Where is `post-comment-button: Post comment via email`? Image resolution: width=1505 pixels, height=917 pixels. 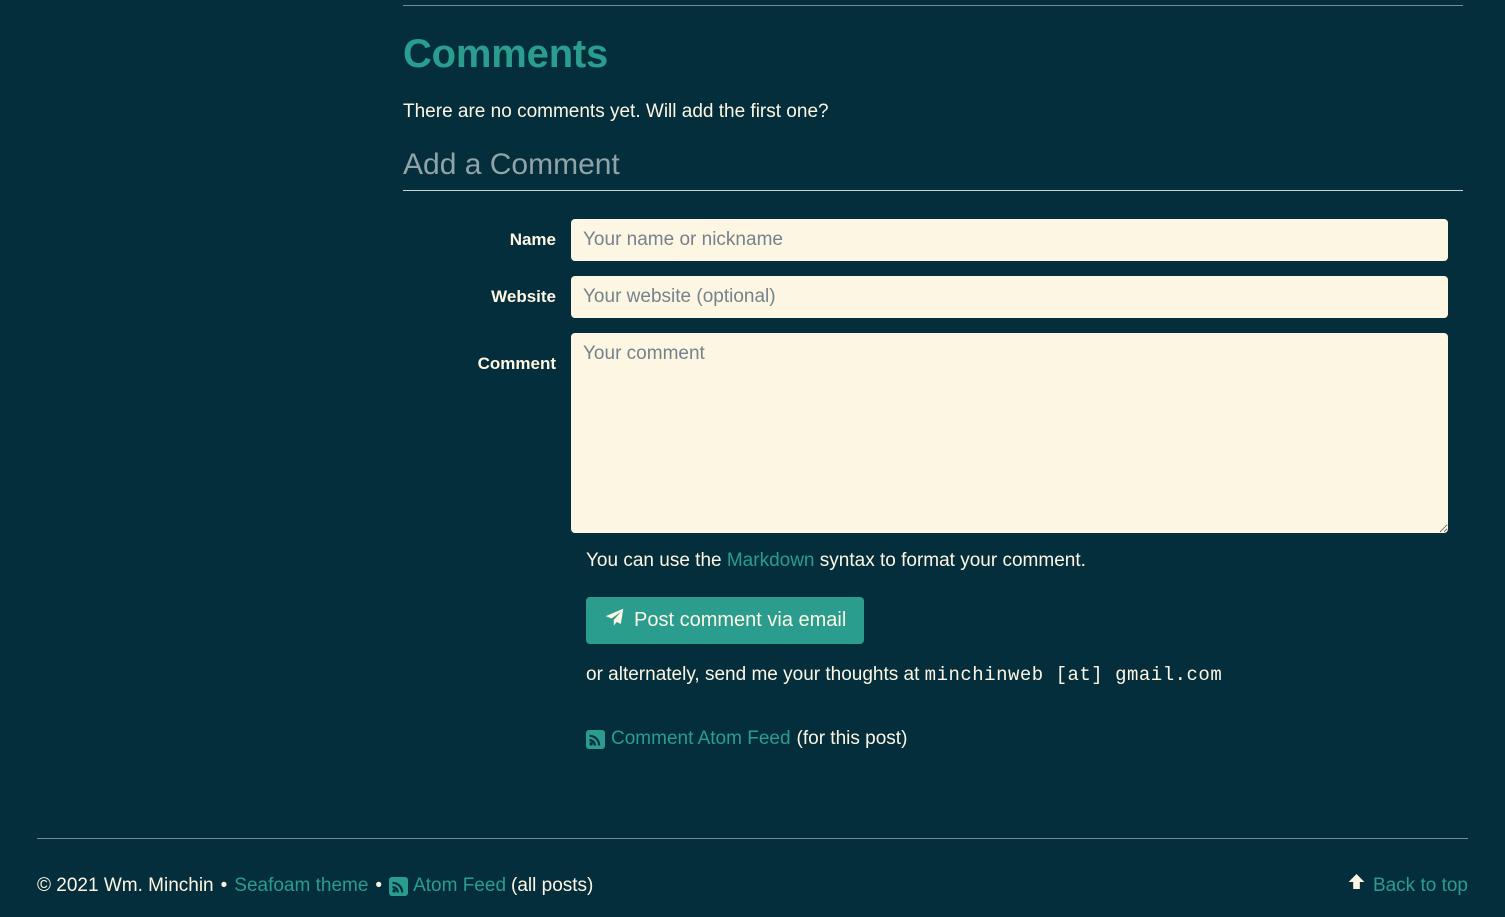 post-comment-button: Post comment via email is located at coordinates (725, 620).